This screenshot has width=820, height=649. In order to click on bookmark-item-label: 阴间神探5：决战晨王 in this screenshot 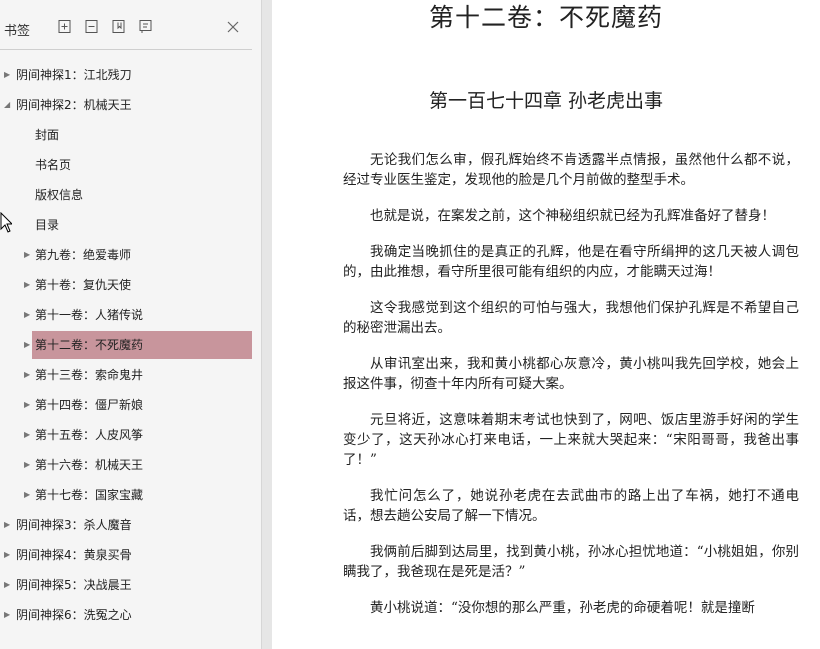, I will do `click(74, 585)`.